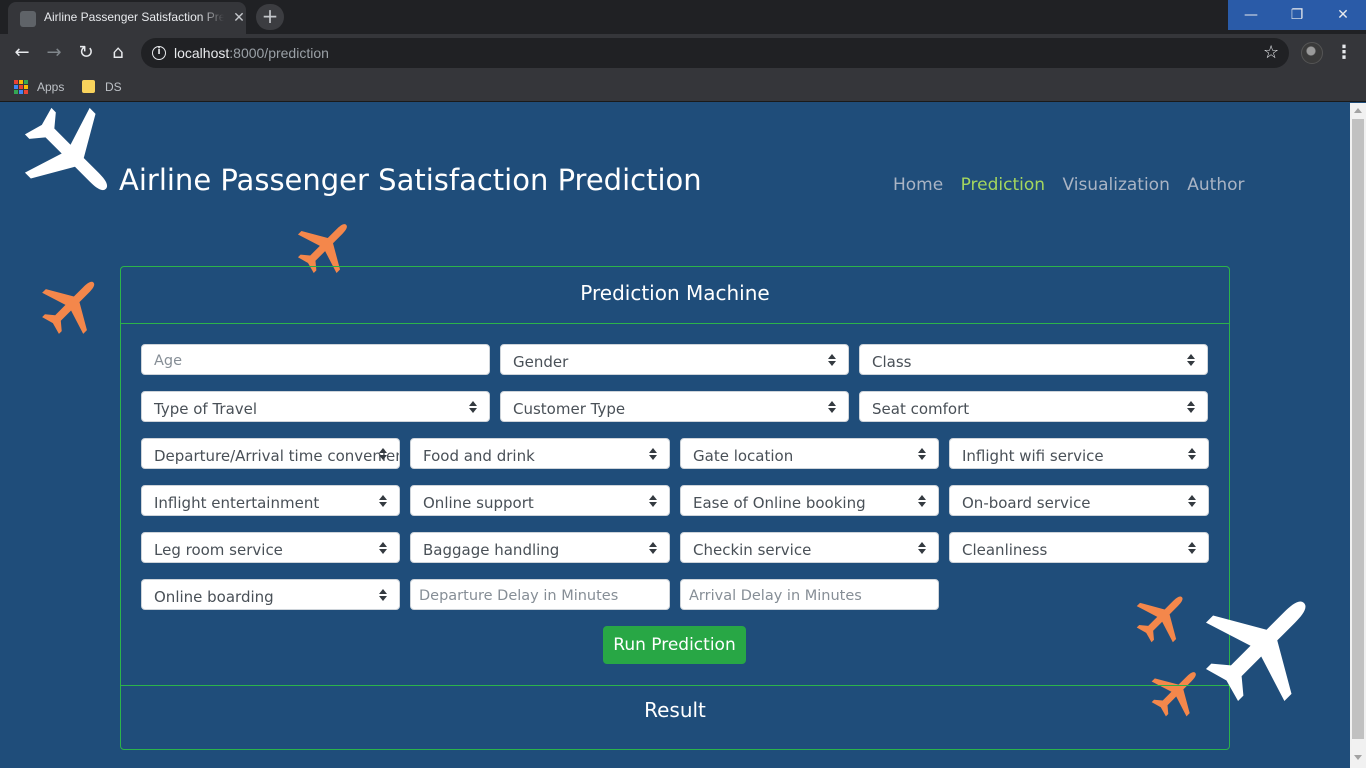 The width and height of the screenshot is (1366, 768). What do you see at coordinates (675, 295) in the screenshot?
I see `card-header: Prediction Machine` at bounding box center [675, 295].